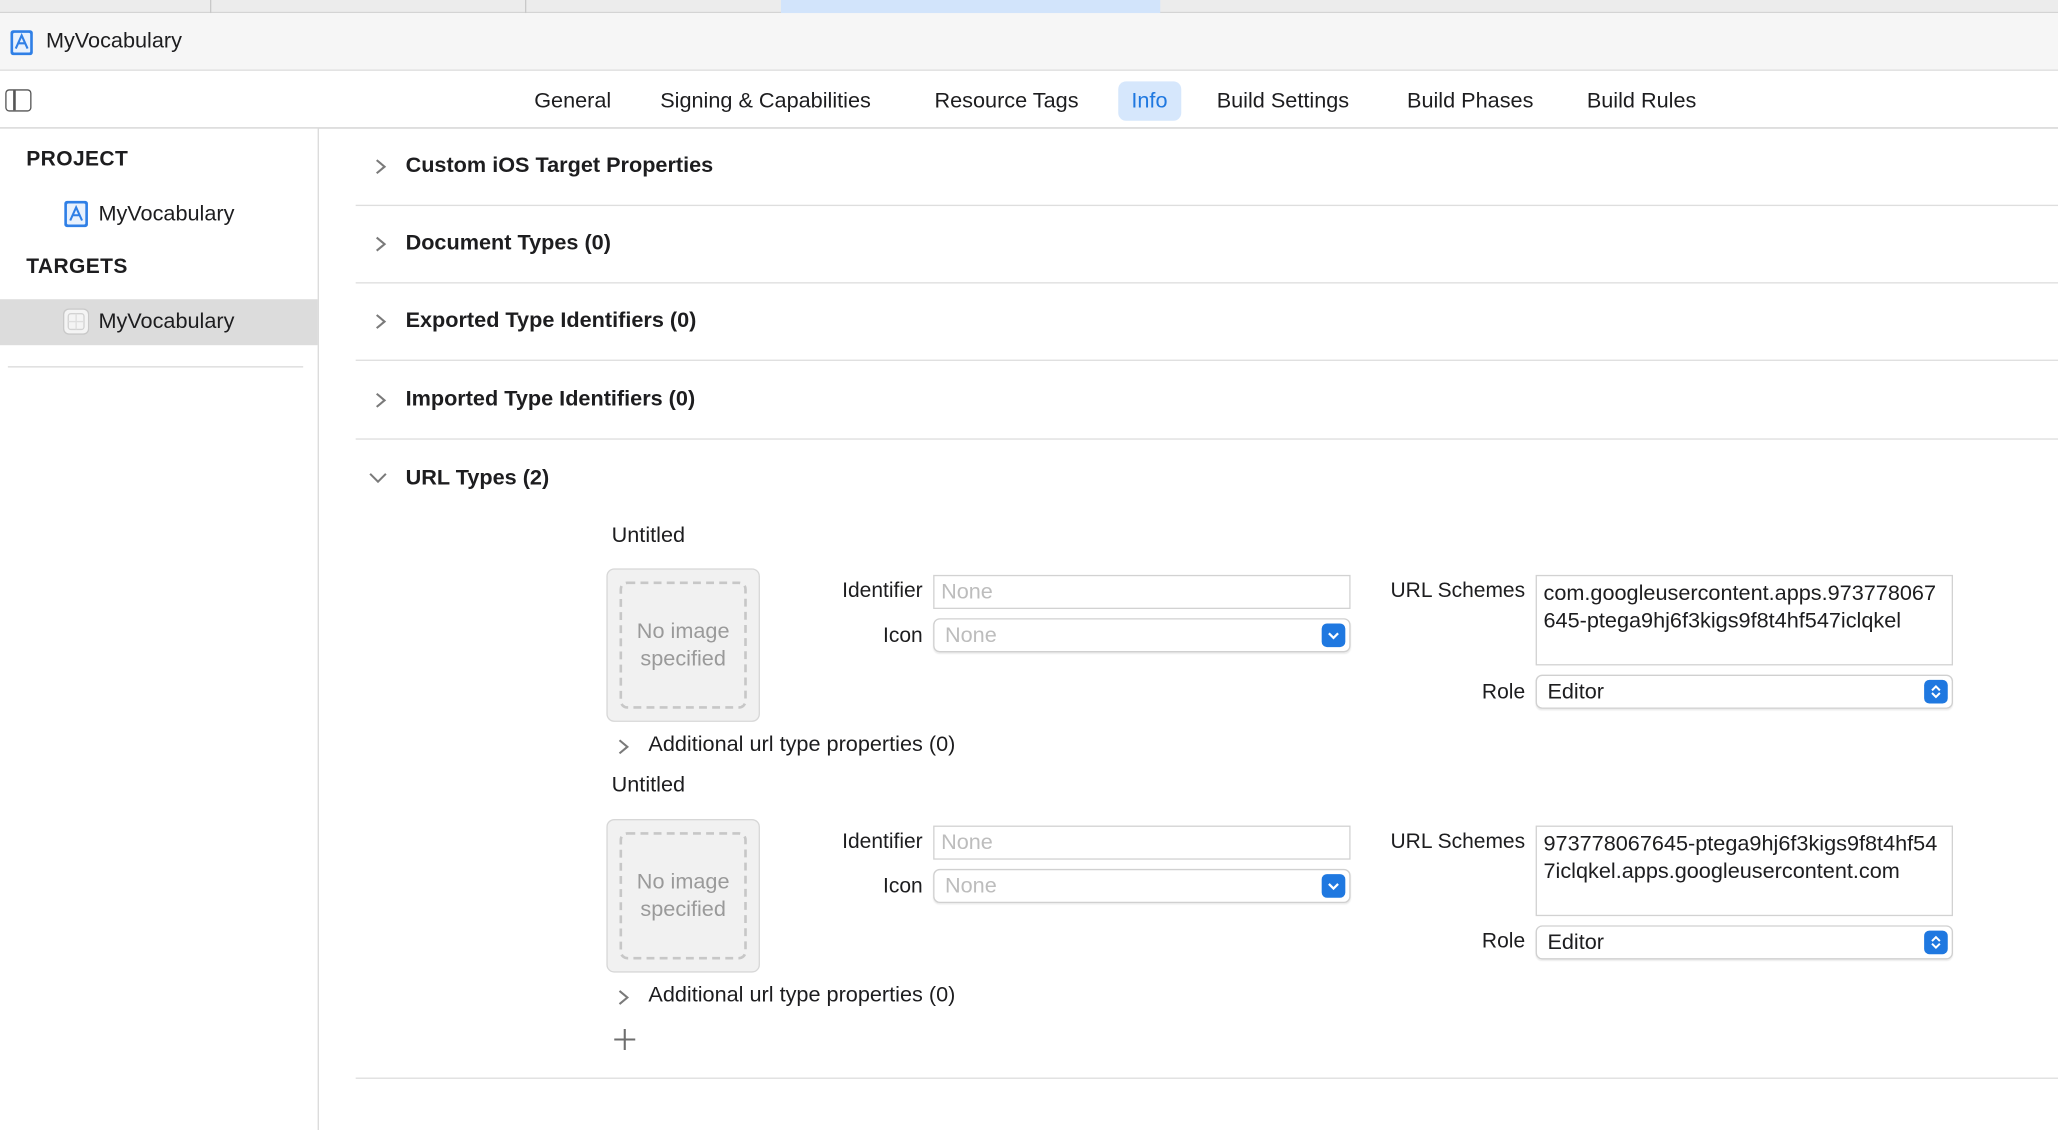 This screenshot has width=2058, height=1130. What do you see at coordinates (1206, 245) in the screenshot?
I see `section-document-types: Document Types (0)` at bounding box center [1206, 245].